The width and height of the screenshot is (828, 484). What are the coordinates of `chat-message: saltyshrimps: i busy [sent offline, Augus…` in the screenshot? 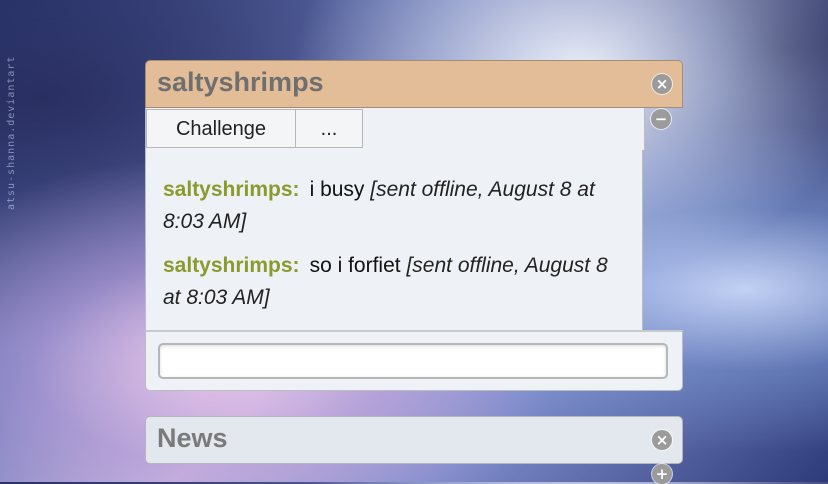 It's located at (394, 206).